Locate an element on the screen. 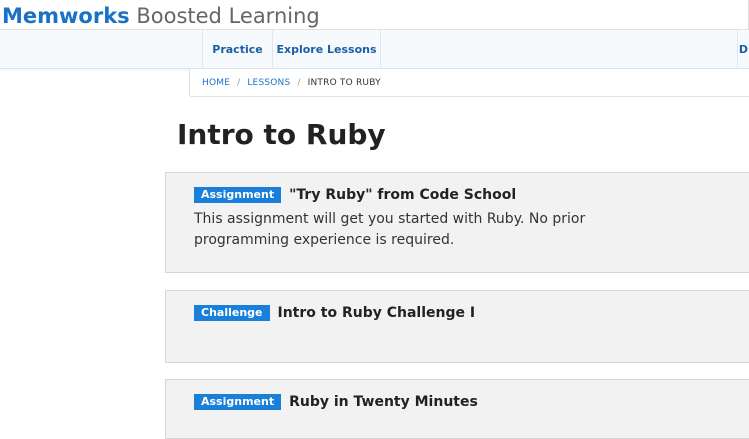  nav-practice: Practice is located at coordinates (237, 49).